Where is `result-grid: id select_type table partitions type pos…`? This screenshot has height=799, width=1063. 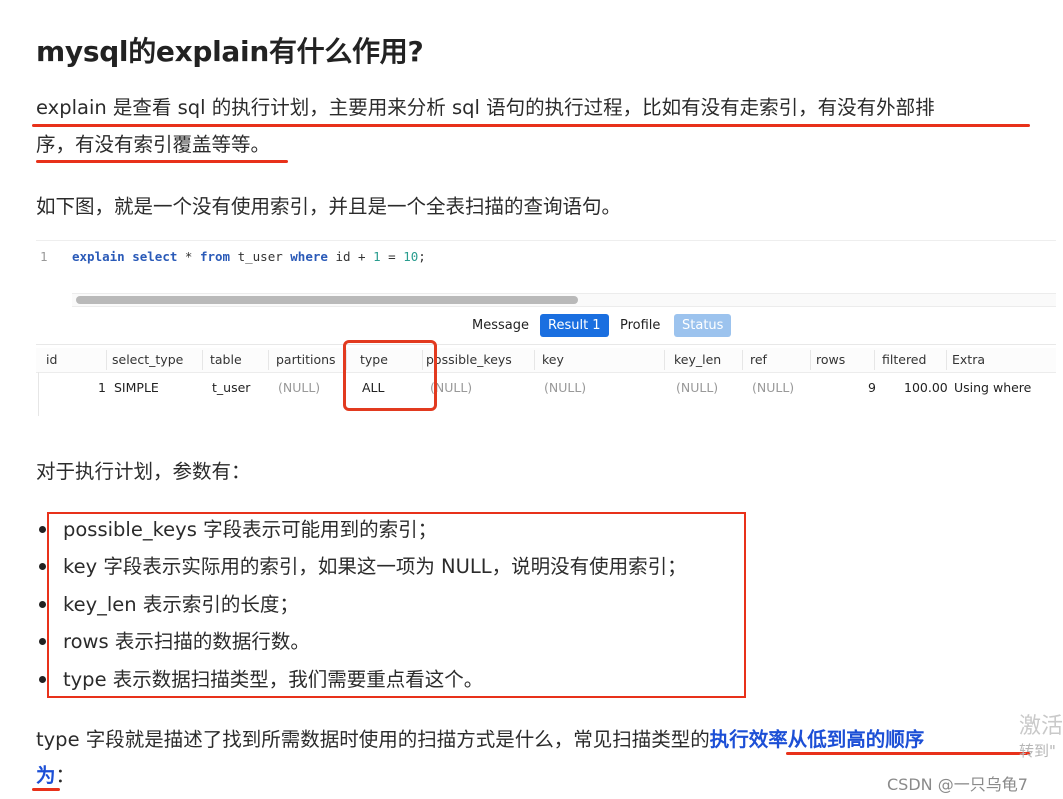
result-grid: id select_type table partitions type pos… is located at coordinates (546, 384).